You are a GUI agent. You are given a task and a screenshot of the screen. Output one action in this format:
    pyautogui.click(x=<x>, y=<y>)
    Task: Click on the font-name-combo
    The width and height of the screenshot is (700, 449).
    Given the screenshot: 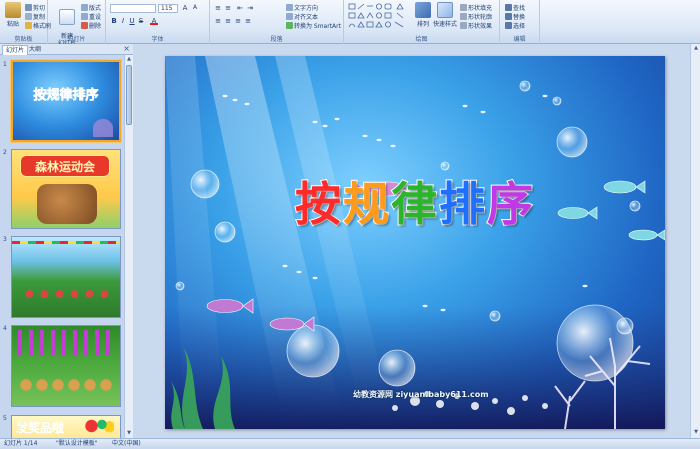 What is the action you would take?
    pyautogui.click(x=133, y=8)
    